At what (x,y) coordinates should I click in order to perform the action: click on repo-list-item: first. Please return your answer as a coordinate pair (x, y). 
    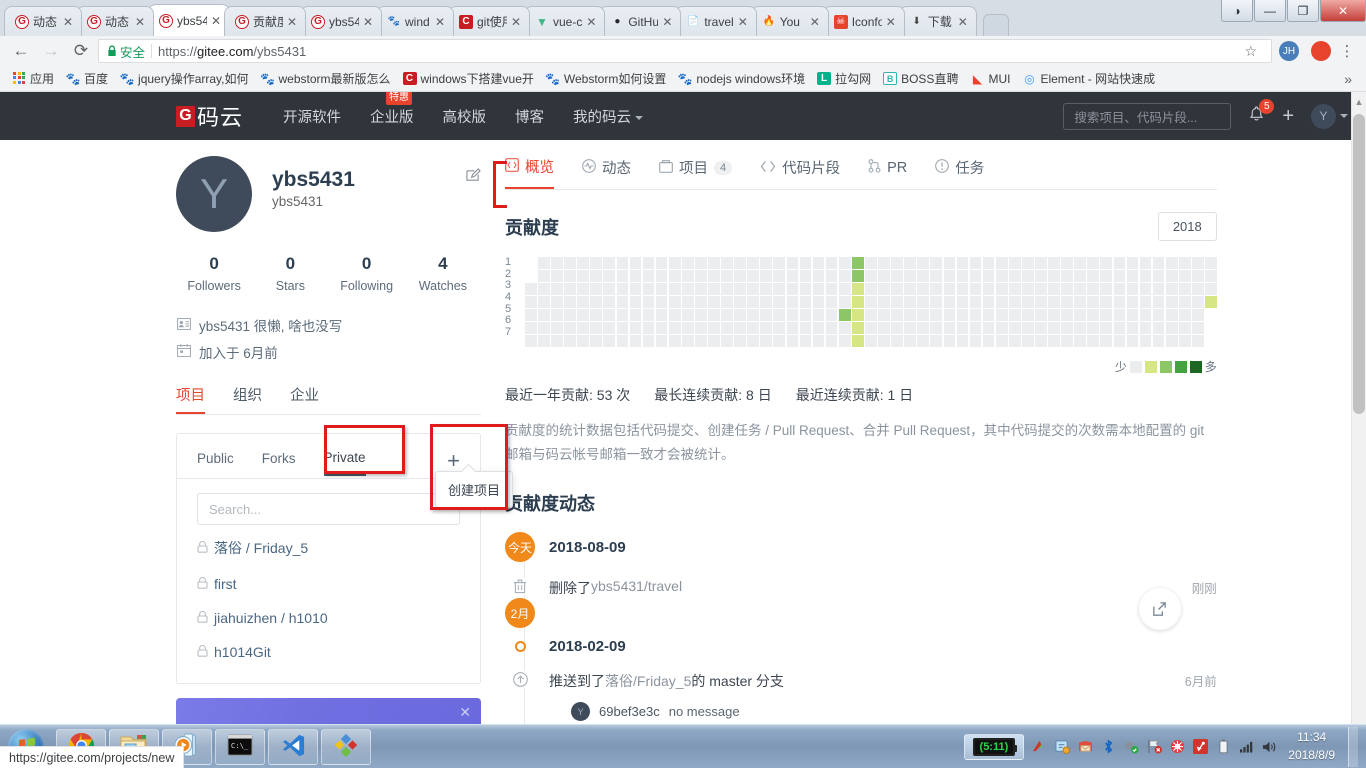
    Looking at the image, I should click on (328, 584).